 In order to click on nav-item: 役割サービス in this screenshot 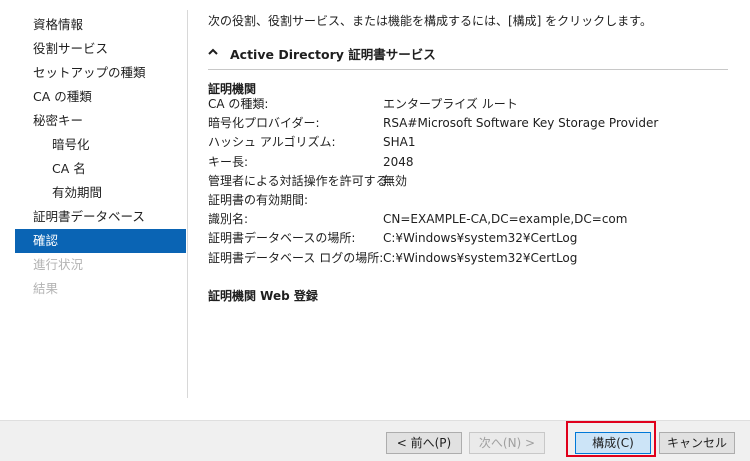, I will do `click(100, 49)`.